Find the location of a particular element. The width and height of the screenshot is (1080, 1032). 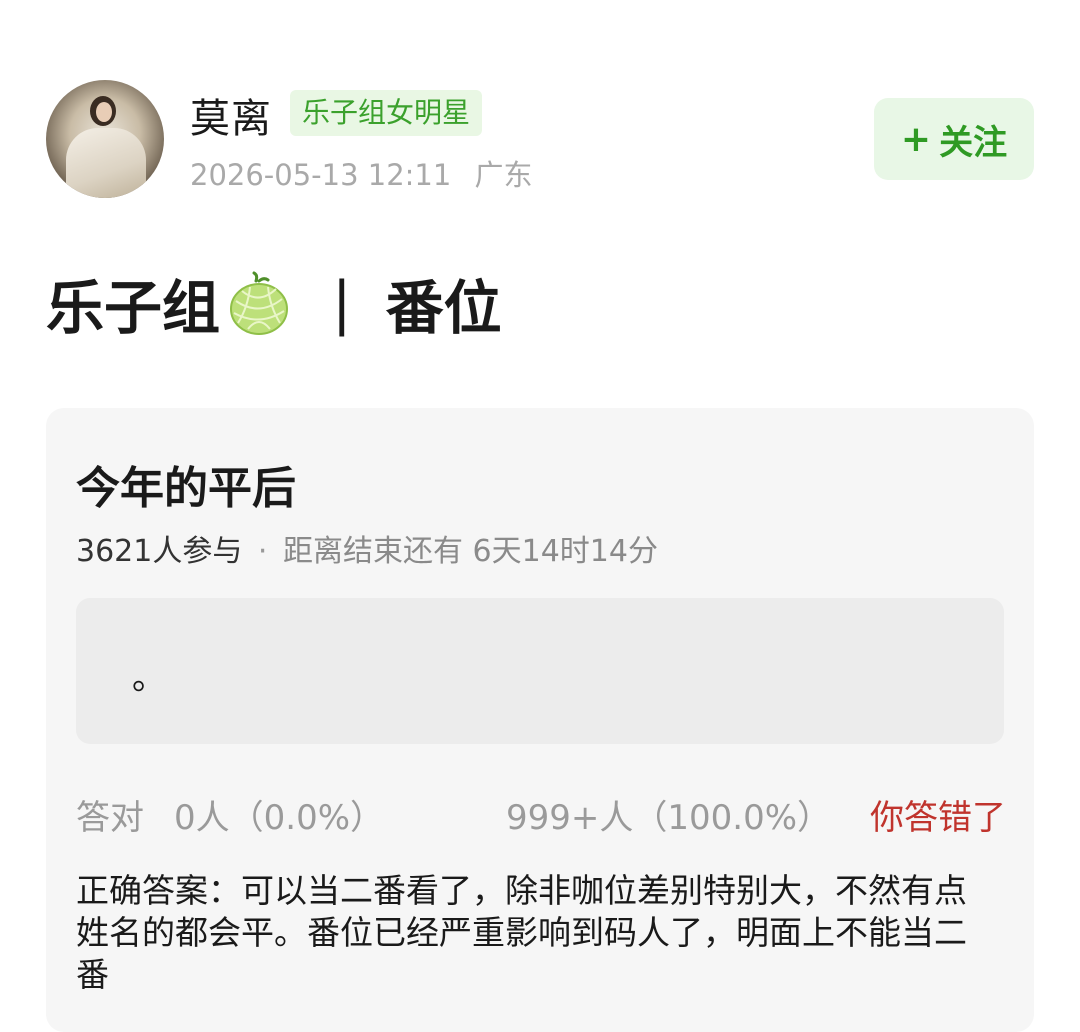

post-timestamp: 2026-05-13 12:11 is located at coordinates (321, 175).